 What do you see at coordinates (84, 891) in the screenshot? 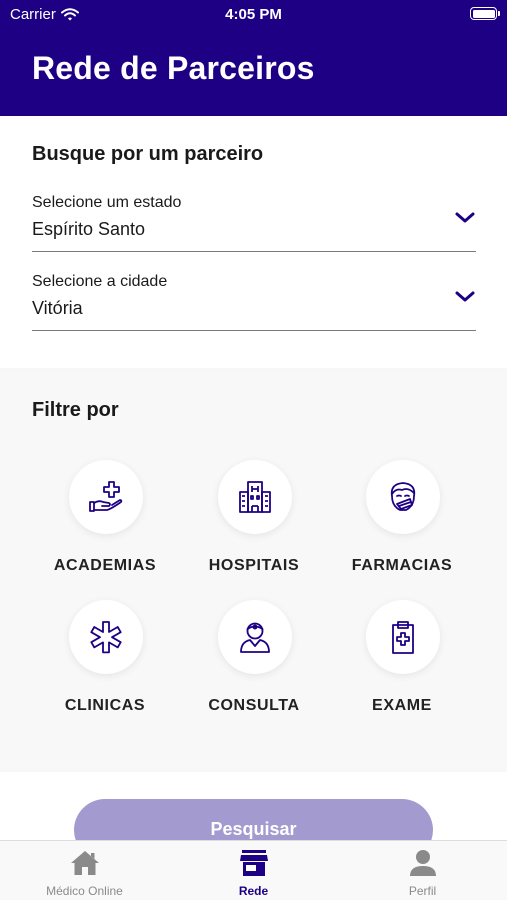
I see `tab-medico-online-label: Médico Online` at bounding box center [84, 891].